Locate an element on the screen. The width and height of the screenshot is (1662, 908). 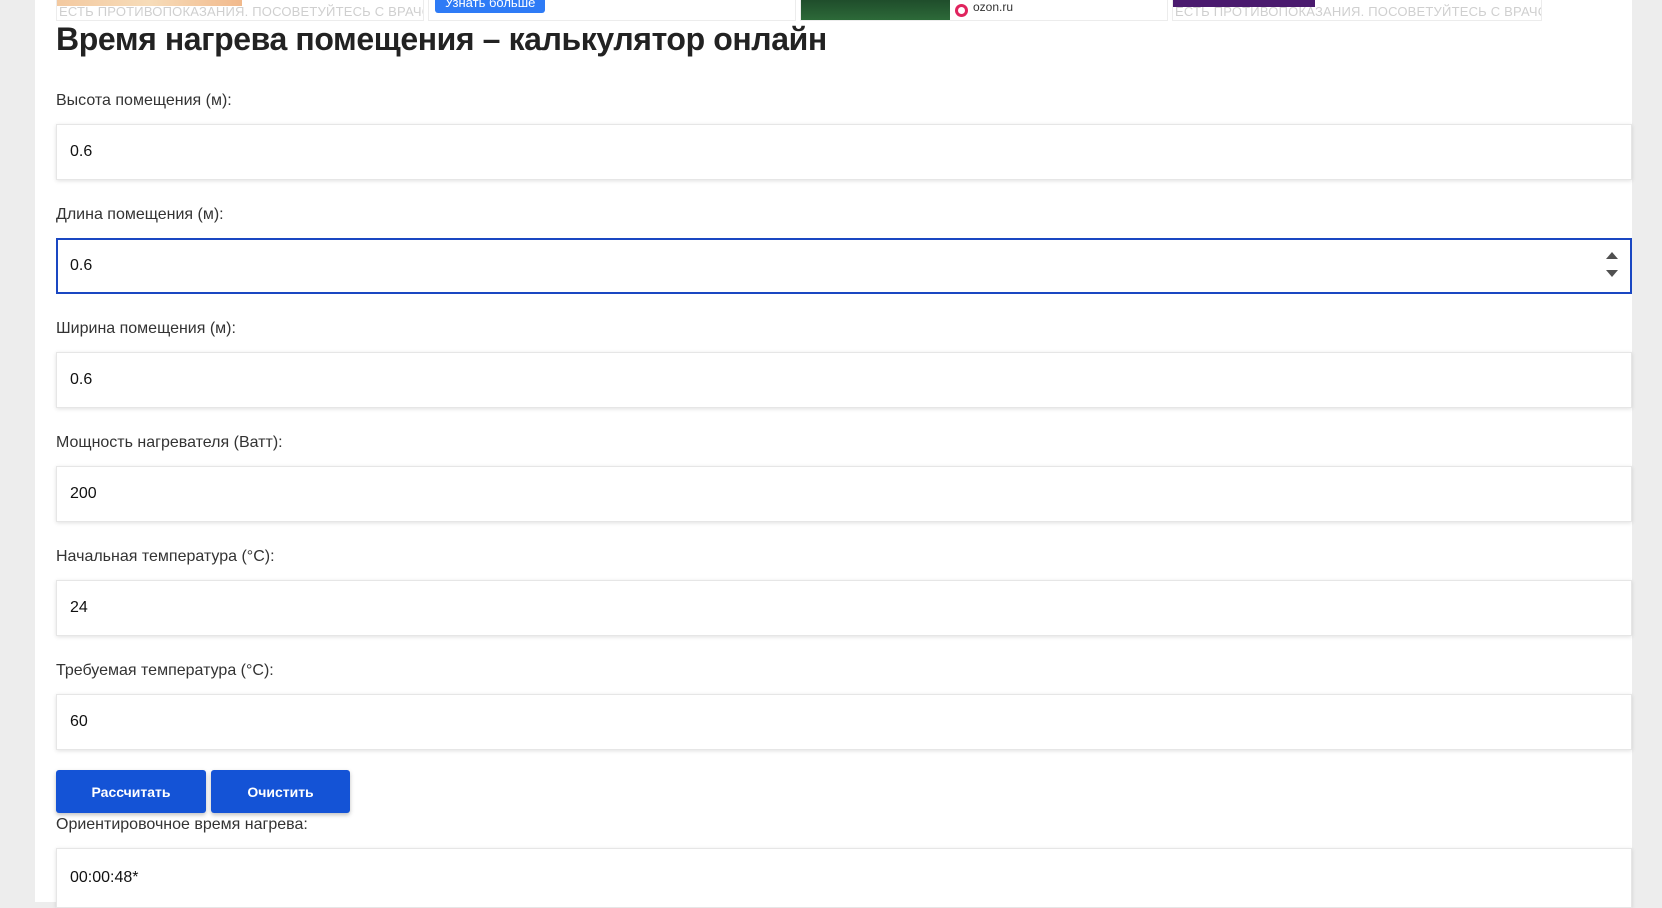
heater-power-input: 200 is located at coordinates (844, 494).